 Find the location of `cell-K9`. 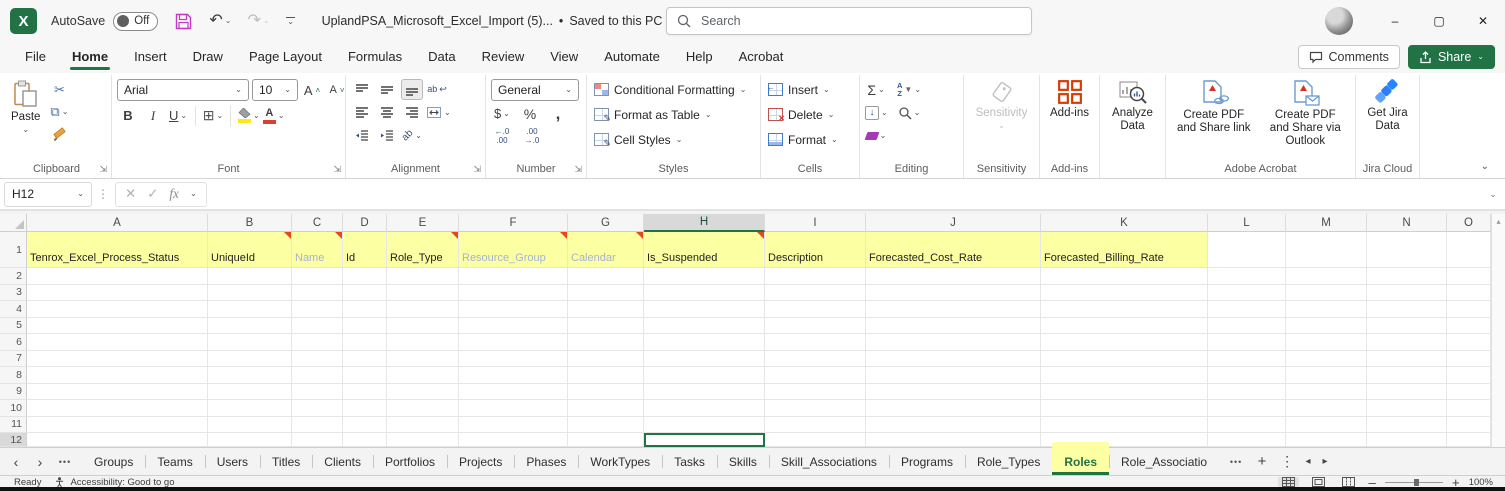

cell-K9 is located at coordinates (1124, 391).